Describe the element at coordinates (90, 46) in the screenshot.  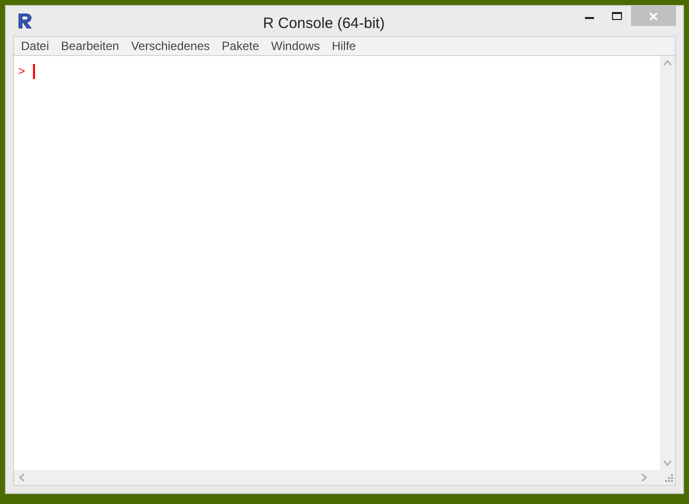
I see `menu-item: Bearbeiten` at that location.